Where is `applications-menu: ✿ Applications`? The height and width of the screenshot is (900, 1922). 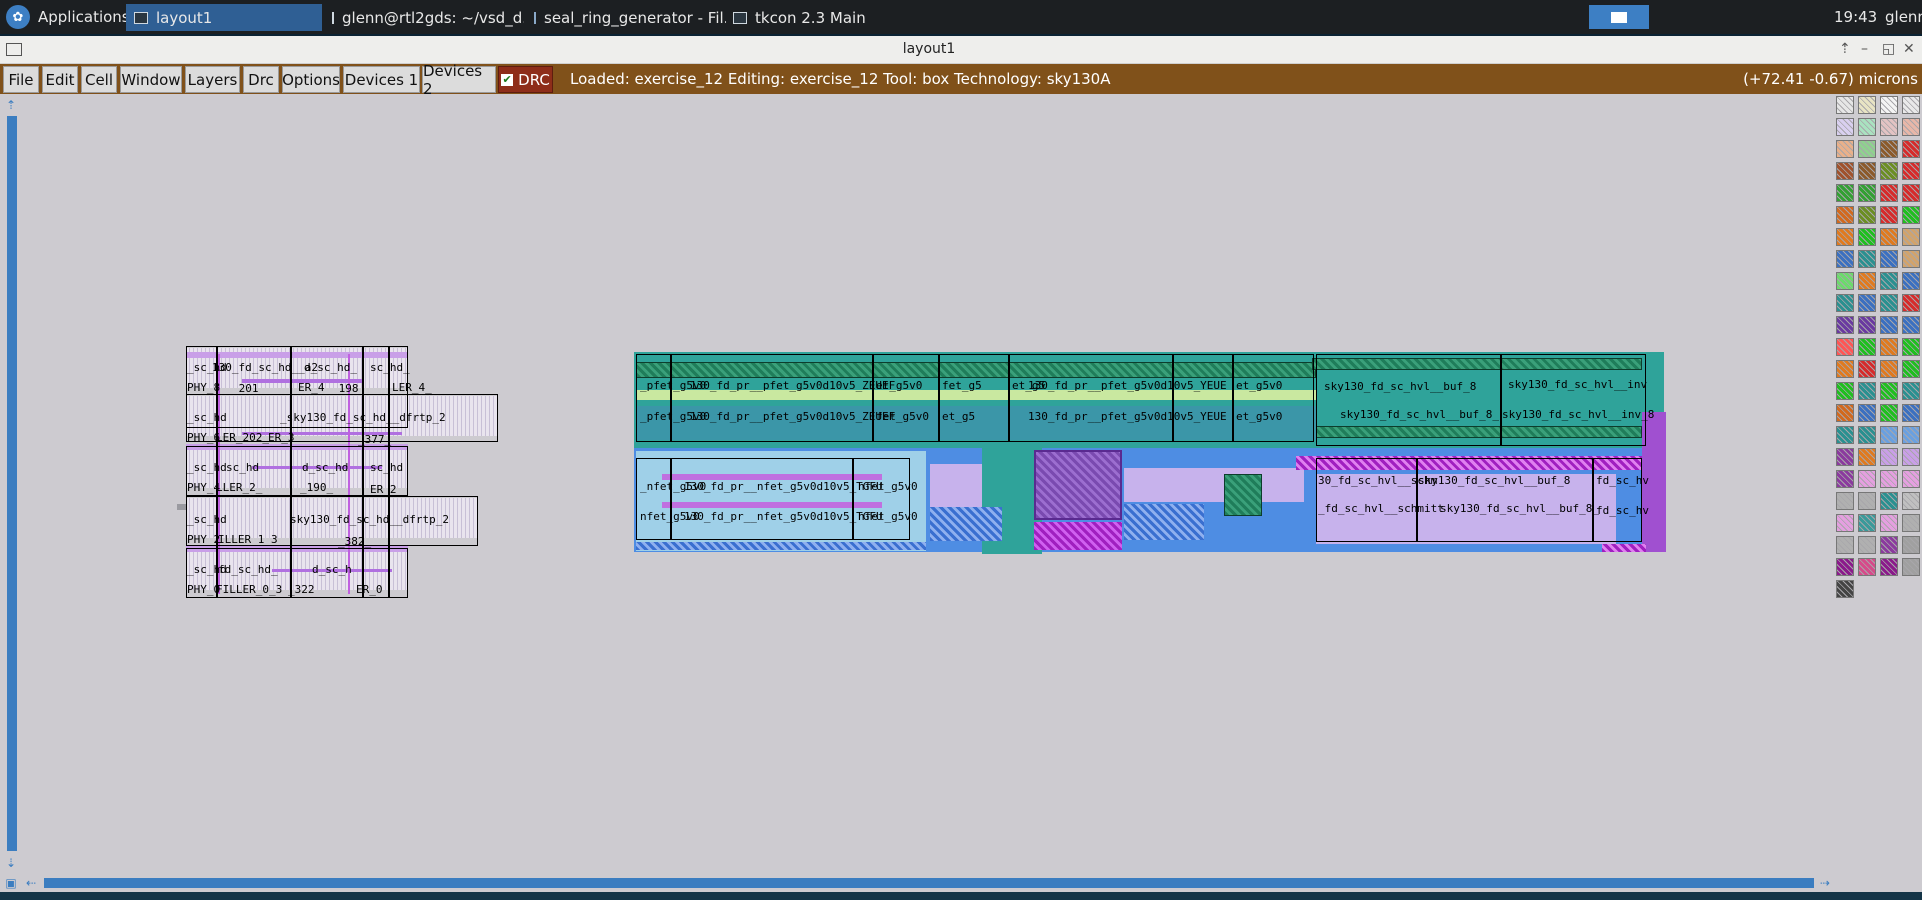 applications-menu: ✿ Applications is located at coordinates (70, 17).